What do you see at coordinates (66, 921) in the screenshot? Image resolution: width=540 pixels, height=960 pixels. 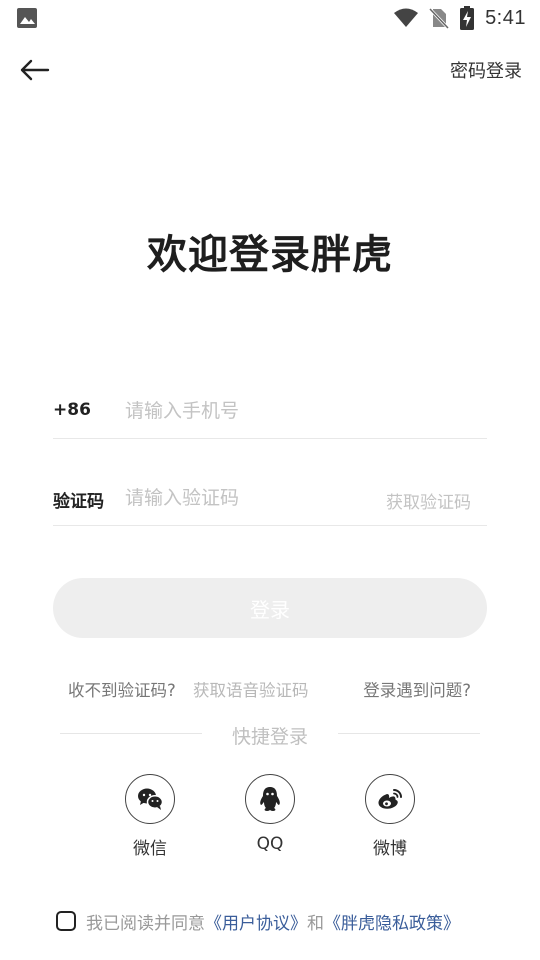 I see `agreement-checkbox` at bounding box center [66, 921].